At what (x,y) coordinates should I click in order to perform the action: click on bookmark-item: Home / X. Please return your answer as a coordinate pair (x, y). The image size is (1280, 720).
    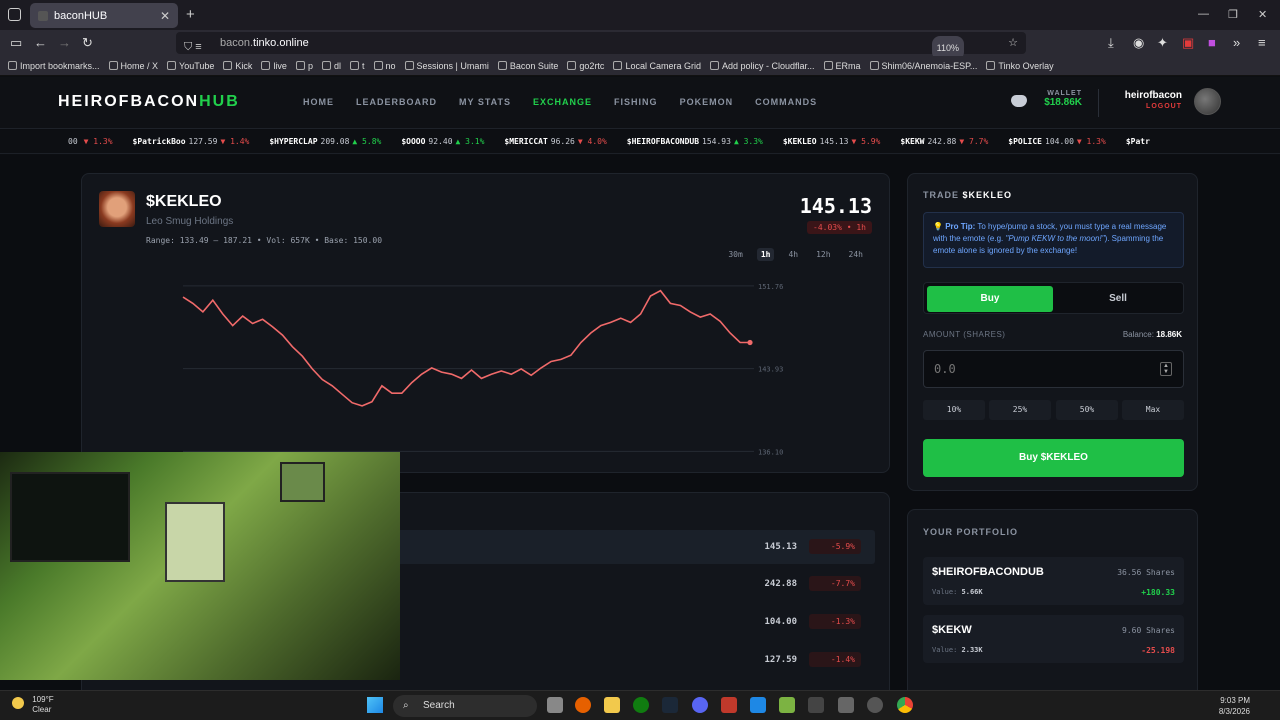
    Looking at the image, I should click on (133, 66).